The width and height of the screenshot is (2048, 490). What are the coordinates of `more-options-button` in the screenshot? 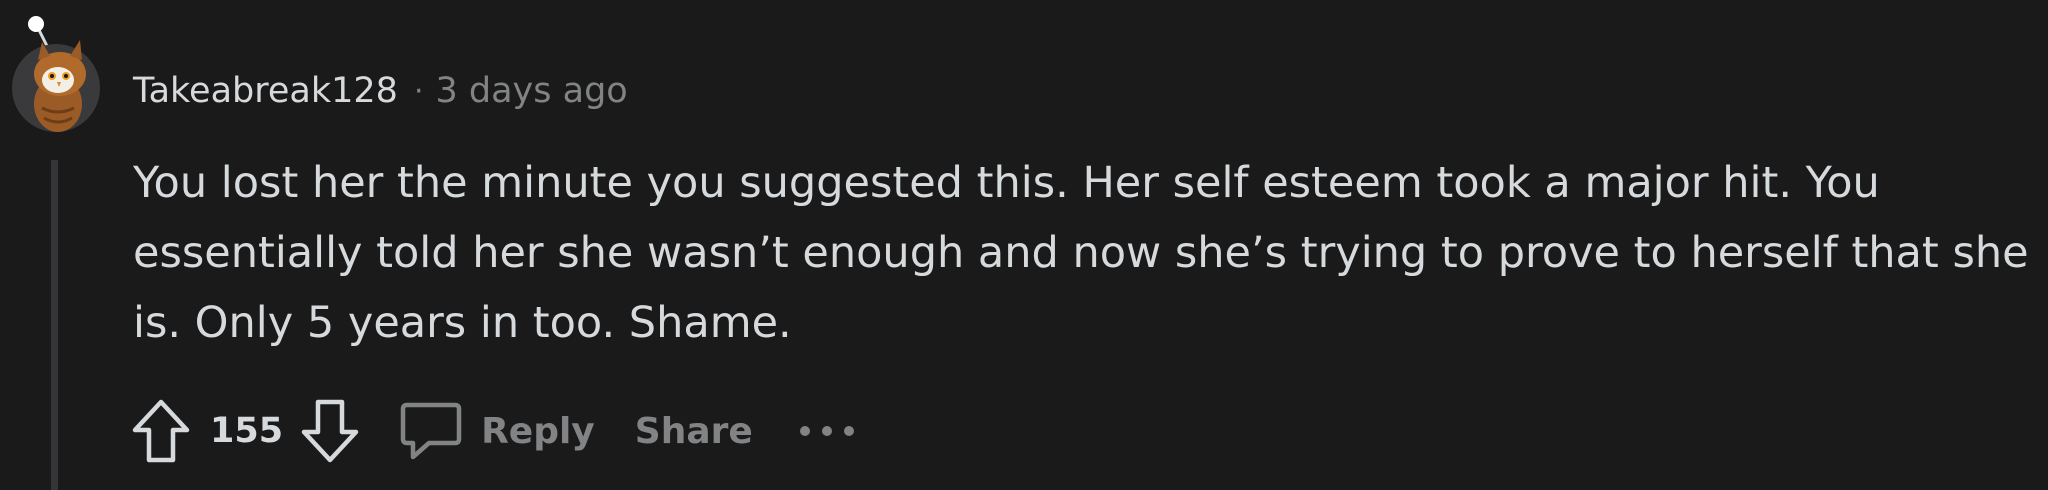 It's located at (827, 431).